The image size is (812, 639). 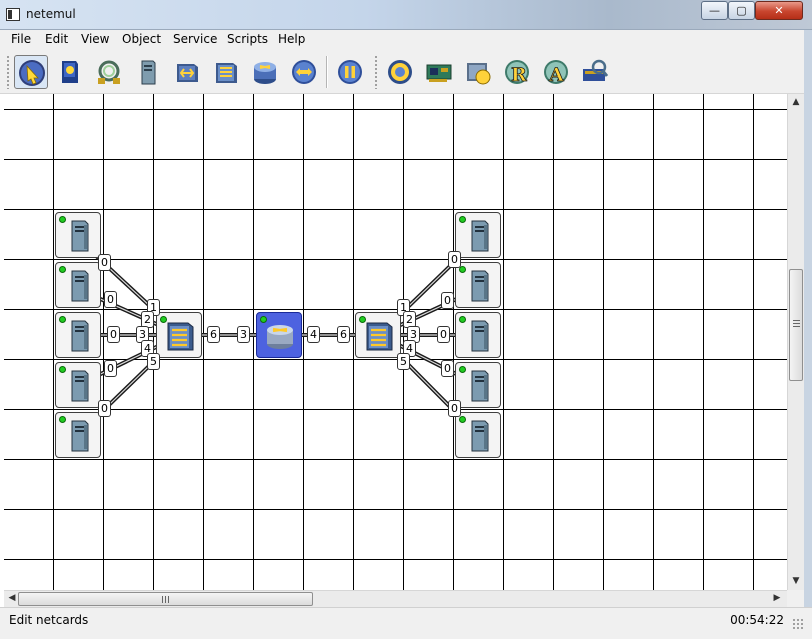 I want to click on port-label: 3, so click(x=243, y=334).